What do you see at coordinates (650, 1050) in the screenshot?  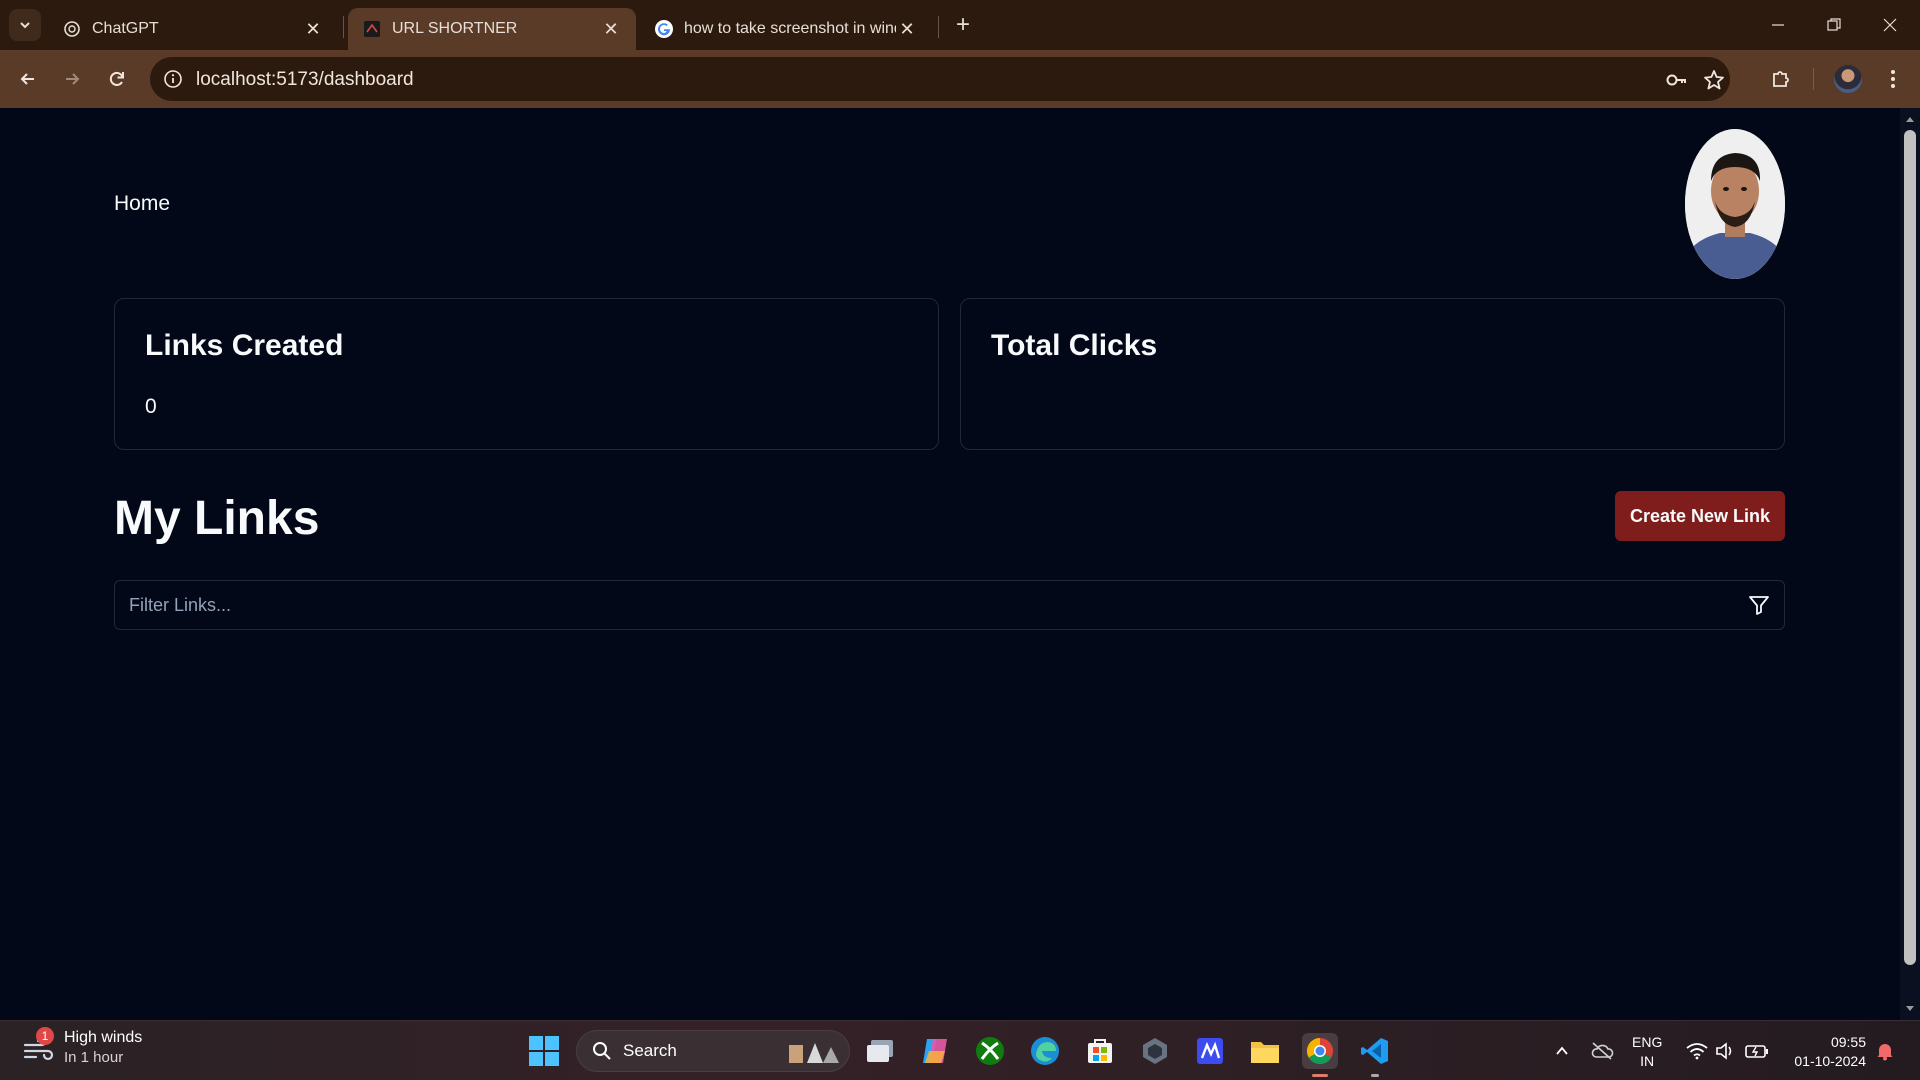 I see `search-label: Search` at bounding box center [650, 1050].